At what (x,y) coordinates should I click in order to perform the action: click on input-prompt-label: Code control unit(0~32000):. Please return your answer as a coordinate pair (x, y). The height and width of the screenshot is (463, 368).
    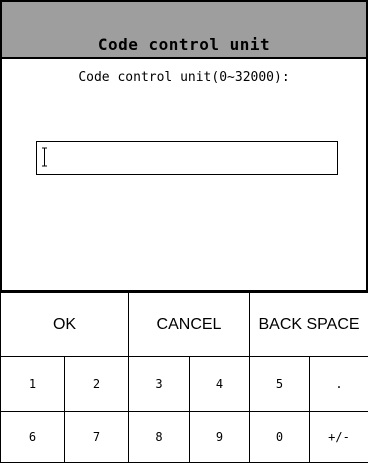
    Looking at the image, I should click on (184, 78).